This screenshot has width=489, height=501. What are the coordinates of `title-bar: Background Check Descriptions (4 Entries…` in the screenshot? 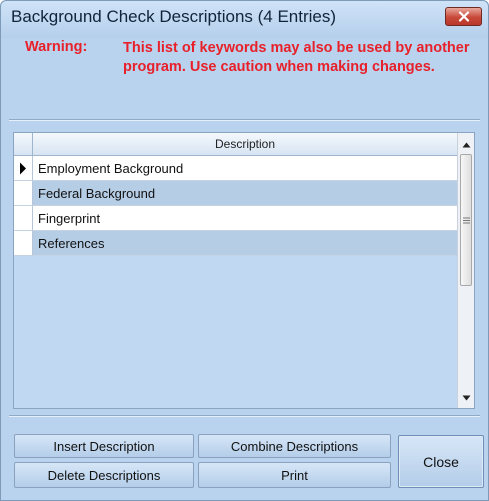 It's located at (244, 19).